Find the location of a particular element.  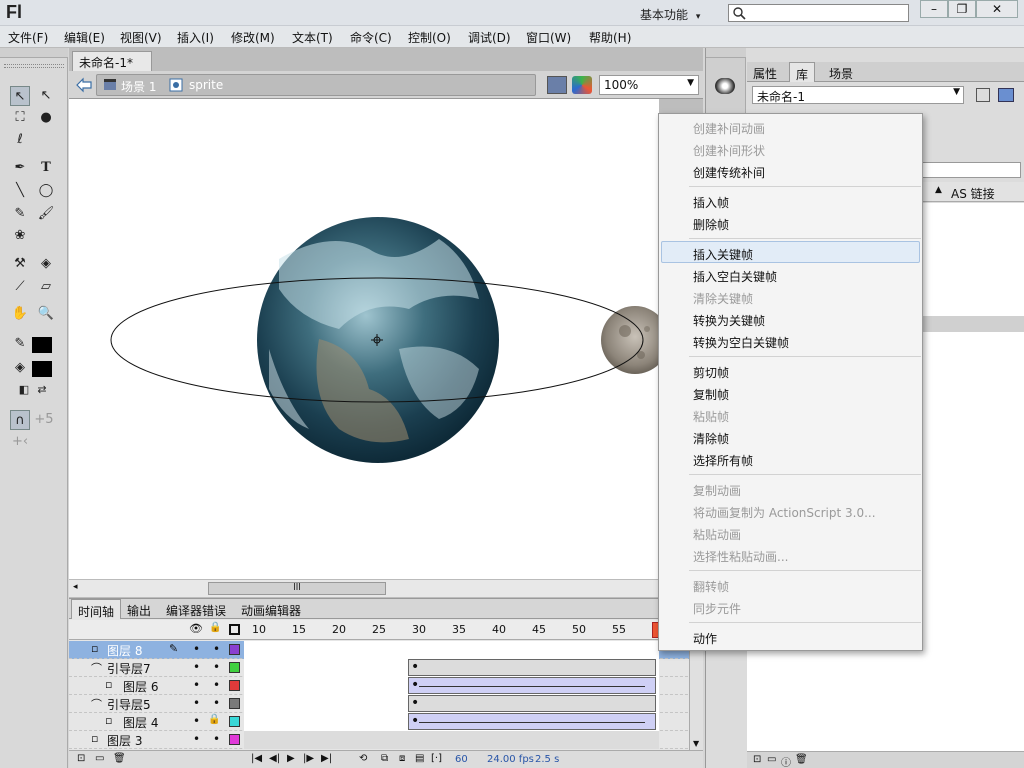

new-folder-icon: ▭ is located at coordinates (771, 759).